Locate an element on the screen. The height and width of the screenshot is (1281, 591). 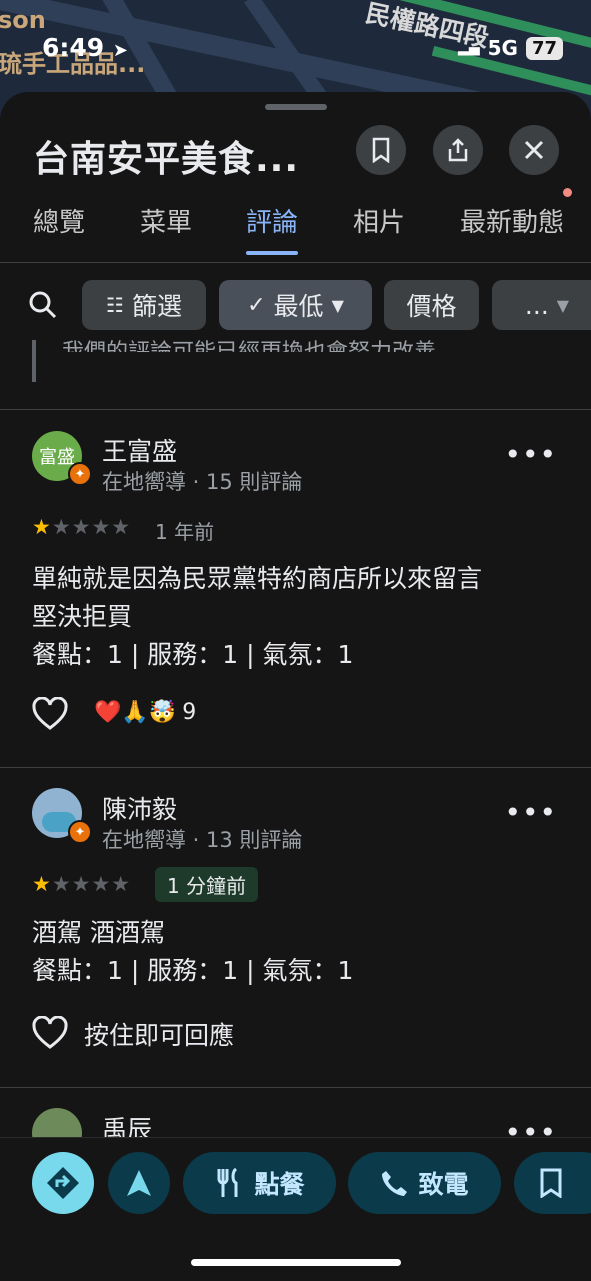
reaction-emojis: ❤️🙏🤯 is located at coordinates (135, 712).